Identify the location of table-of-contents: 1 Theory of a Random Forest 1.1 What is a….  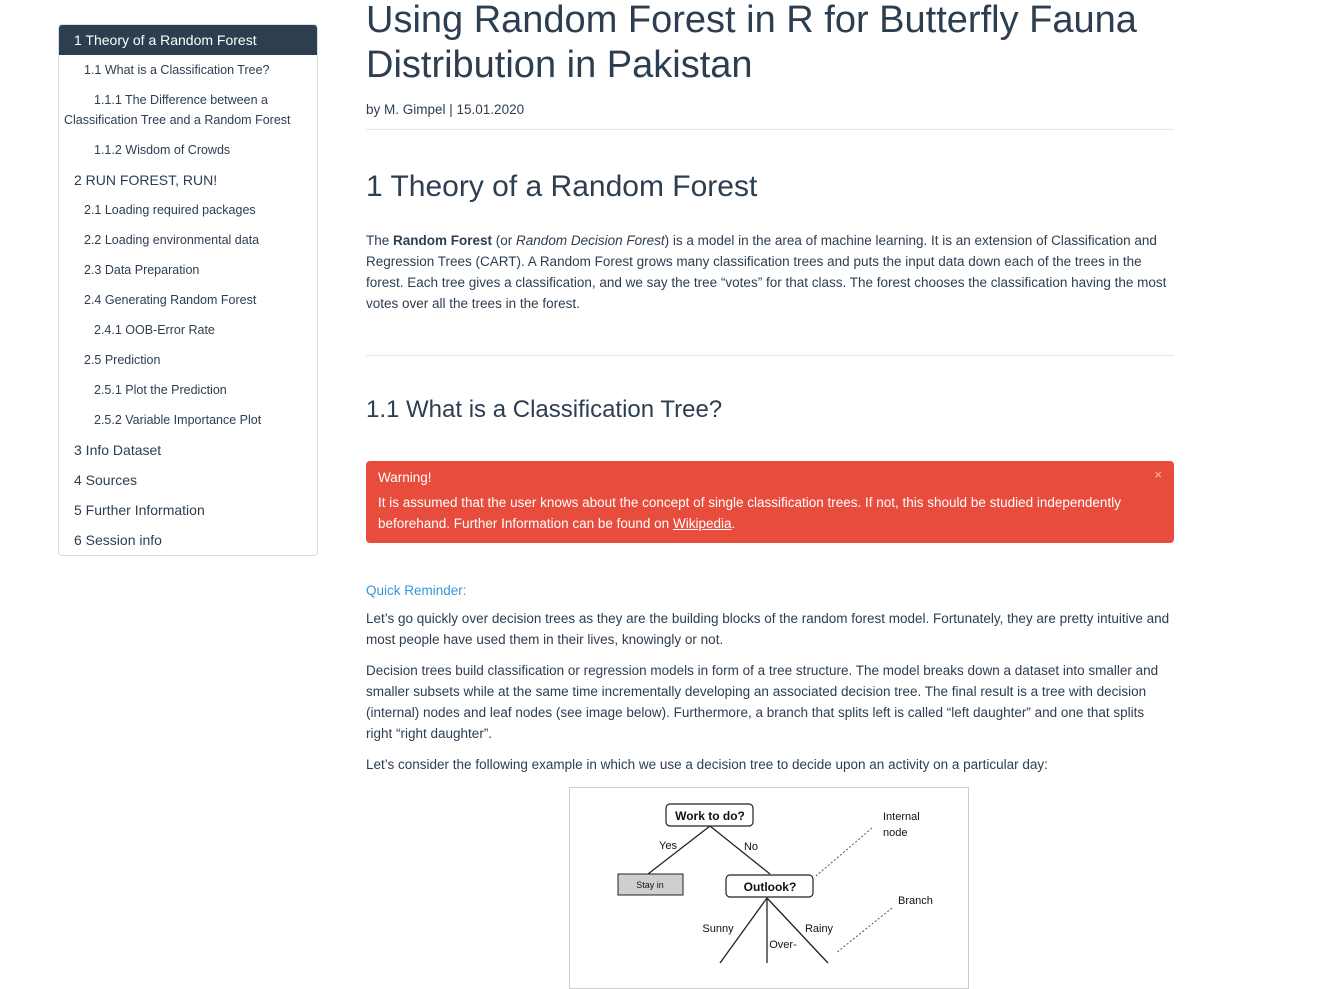
(188, 290).